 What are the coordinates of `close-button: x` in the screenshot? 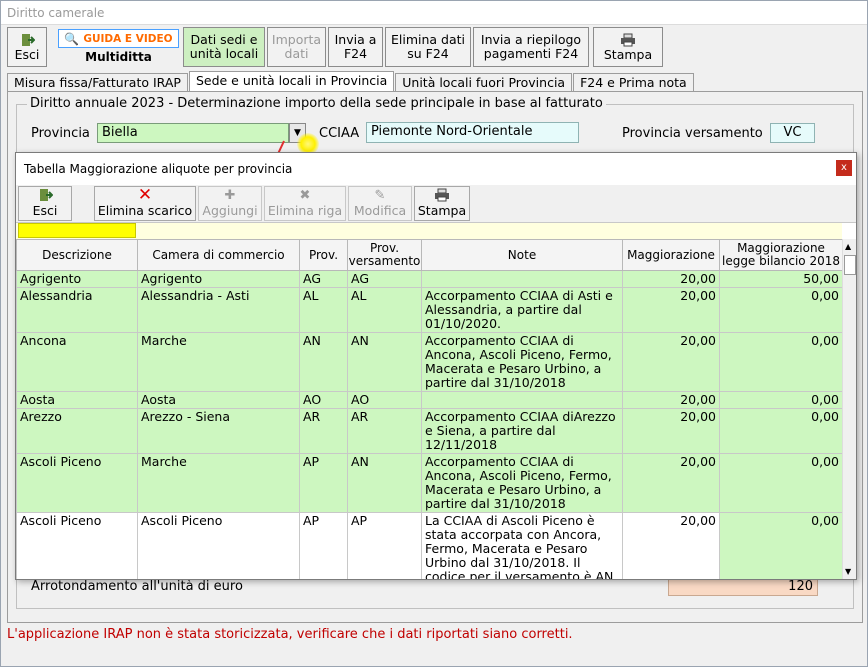 It's located at (844, 168).